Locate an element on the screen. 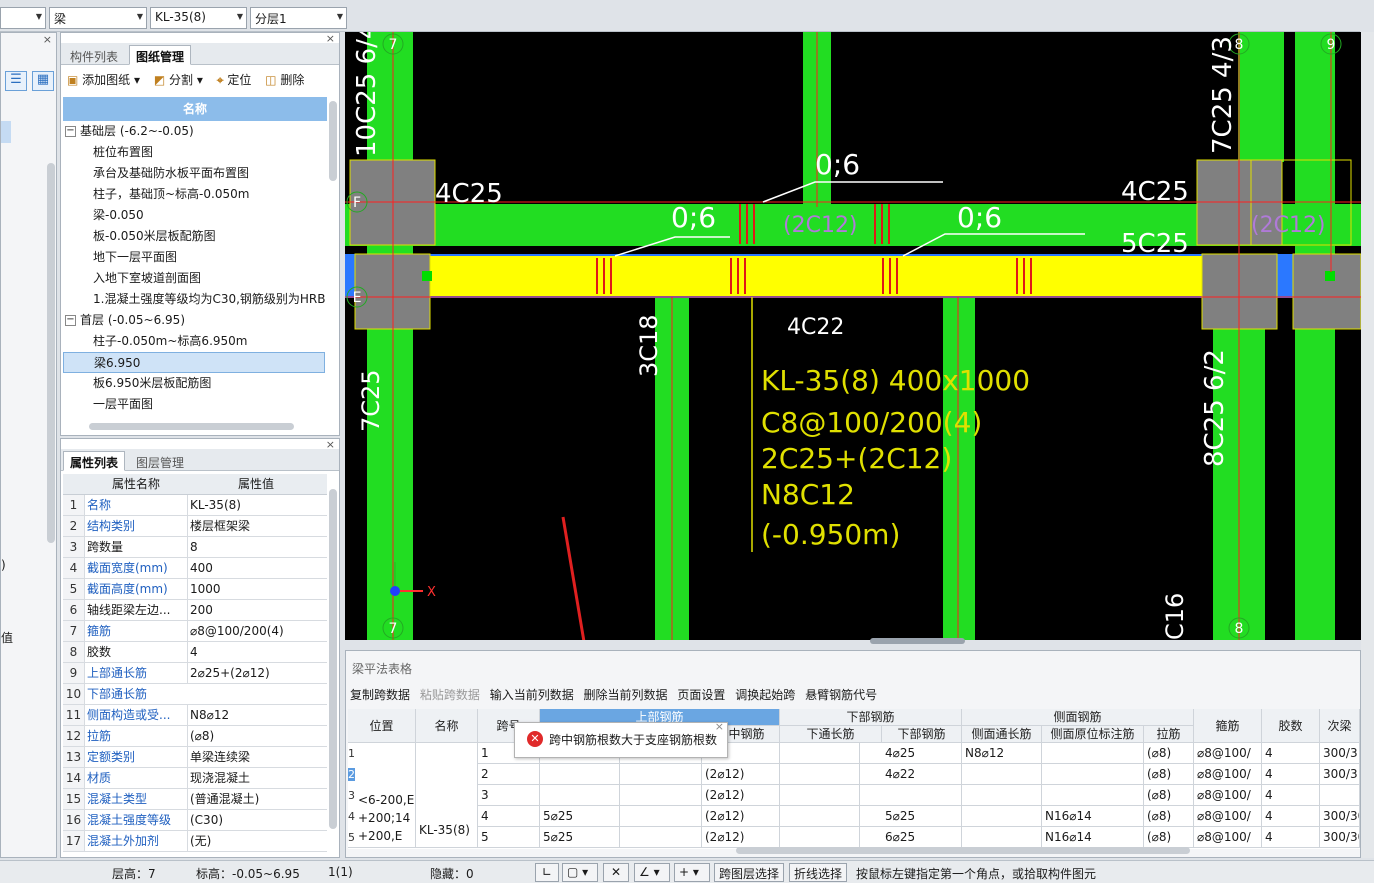  tree-item: 板6.950米层板配筋图 is located at coordinates (194, 383).